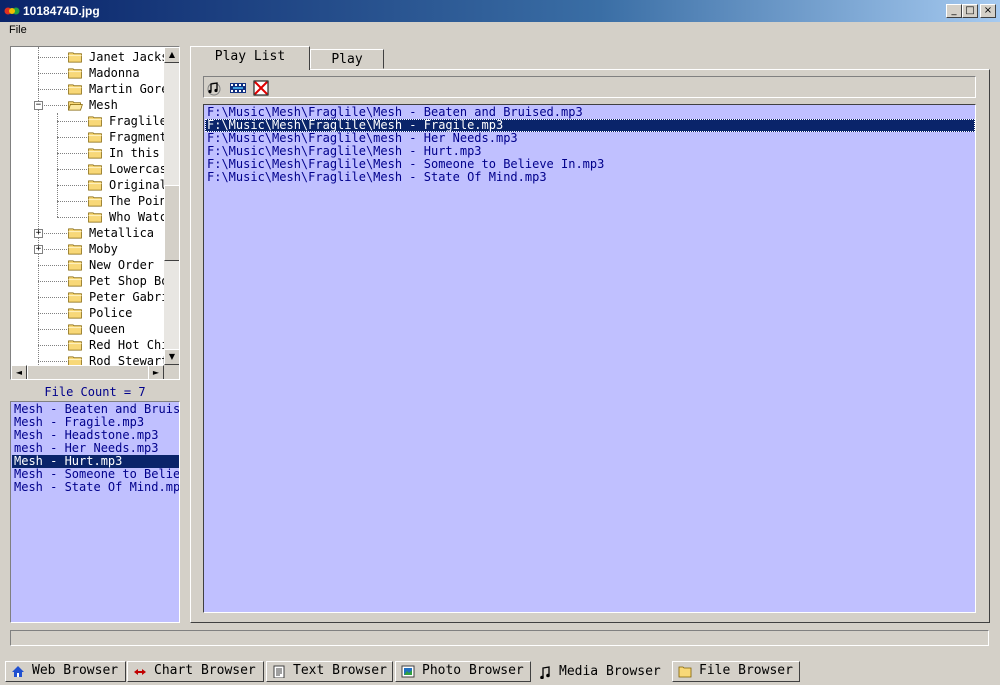 This screenshot has width=1000, height=685. I want to click on file-count-label: File Count = 7, so click(95, 392).